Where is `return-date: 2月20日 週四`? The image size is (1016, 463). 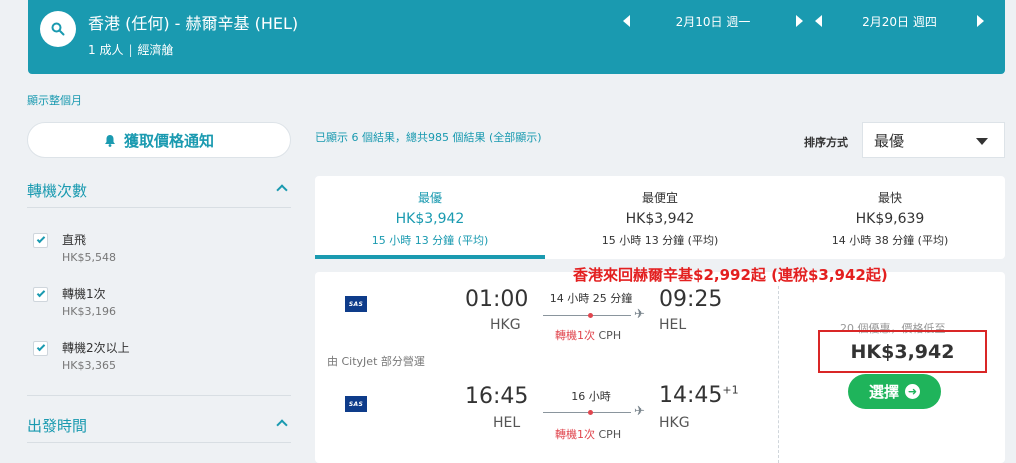 return-date: 2月20日 週四 is located at coordinates (899, 21).